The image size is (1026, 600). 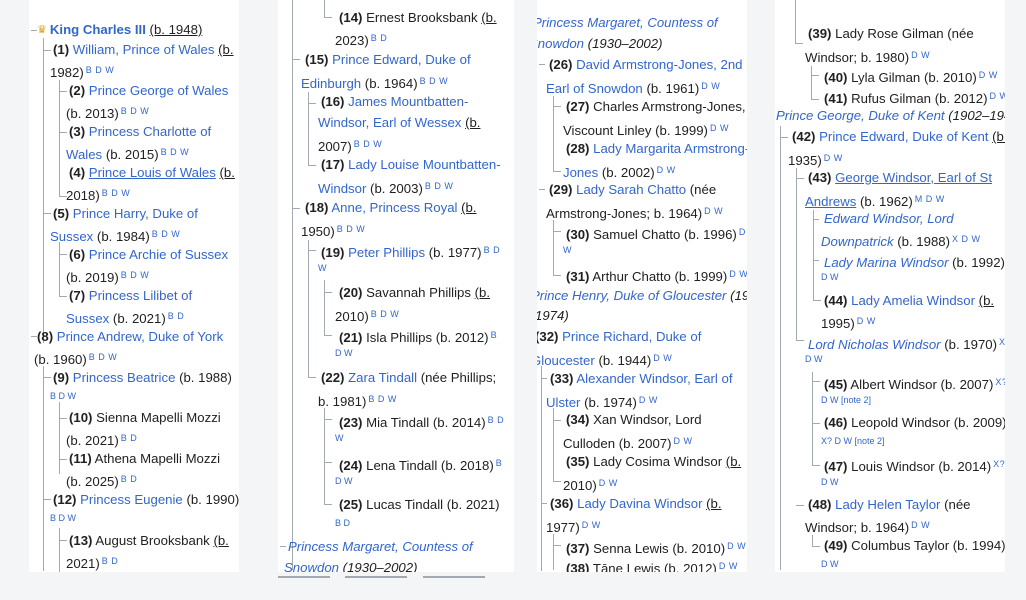 What do you see at coordinates (889, 218) in the screenshot?
I see `person-name-link: Edward Windsor, Lord` at bounding box center [889, 218].